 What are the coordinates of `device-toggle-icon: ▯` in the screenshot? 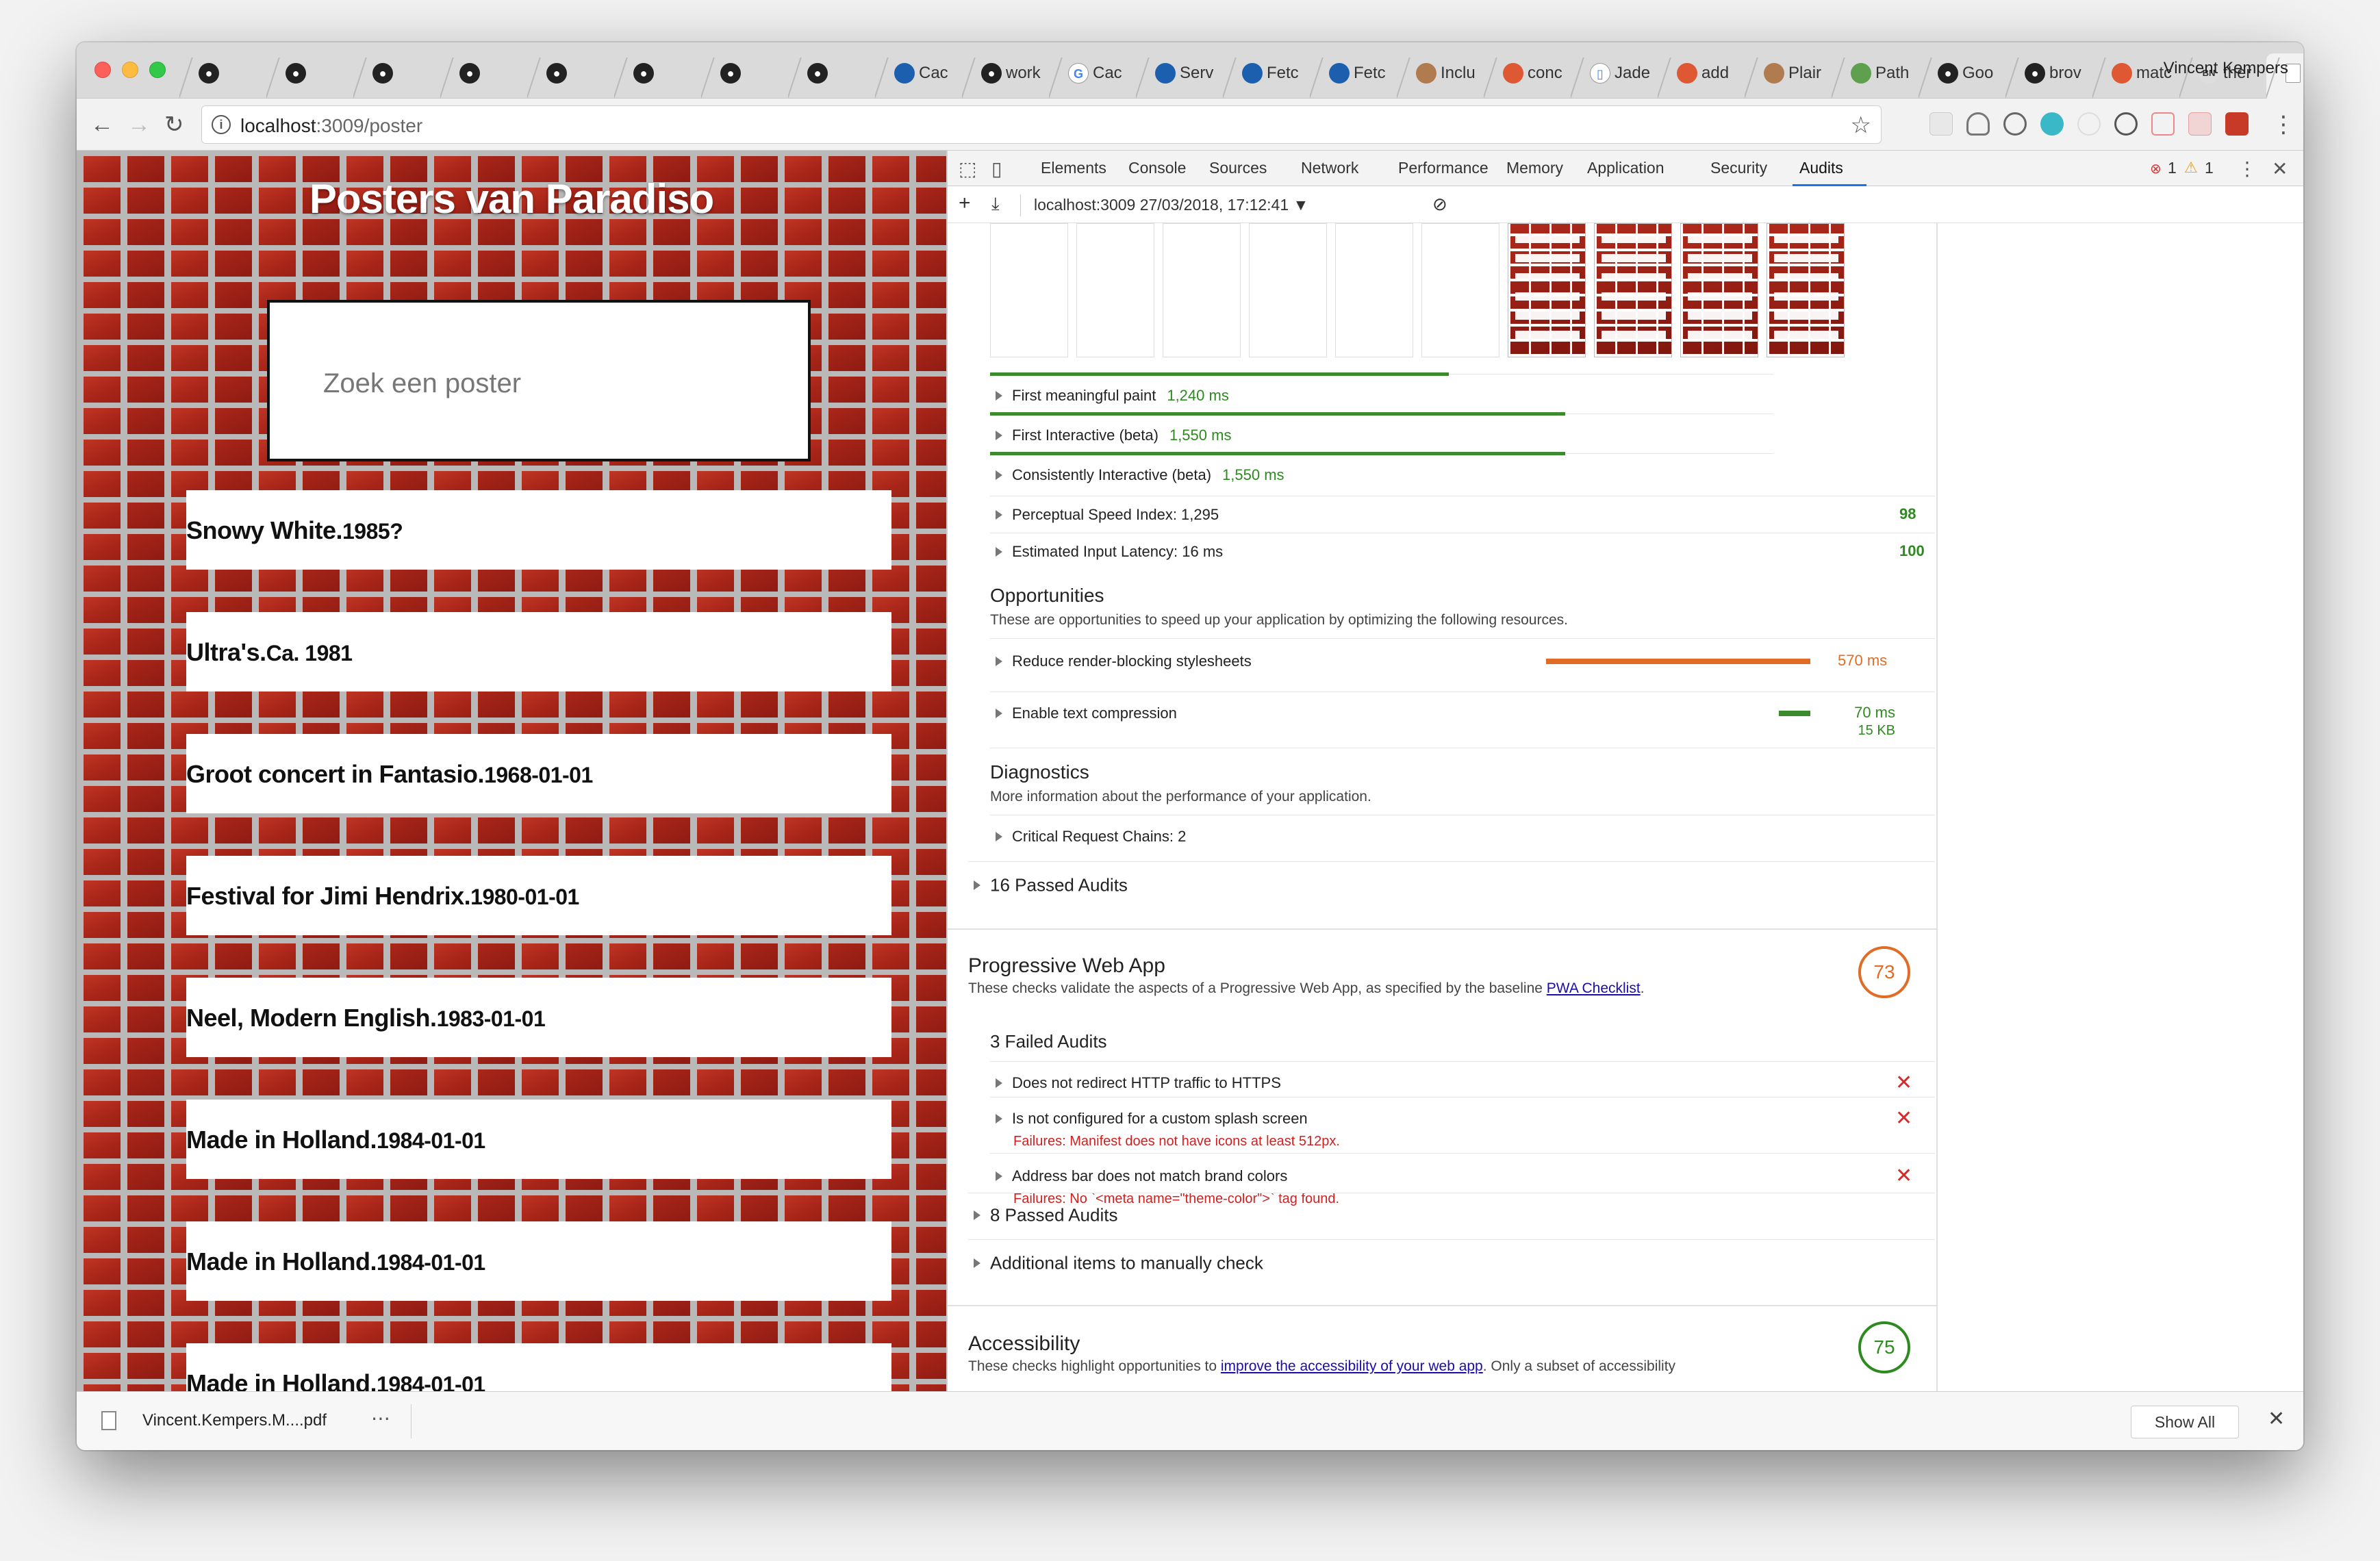 It's located at (996, 168).